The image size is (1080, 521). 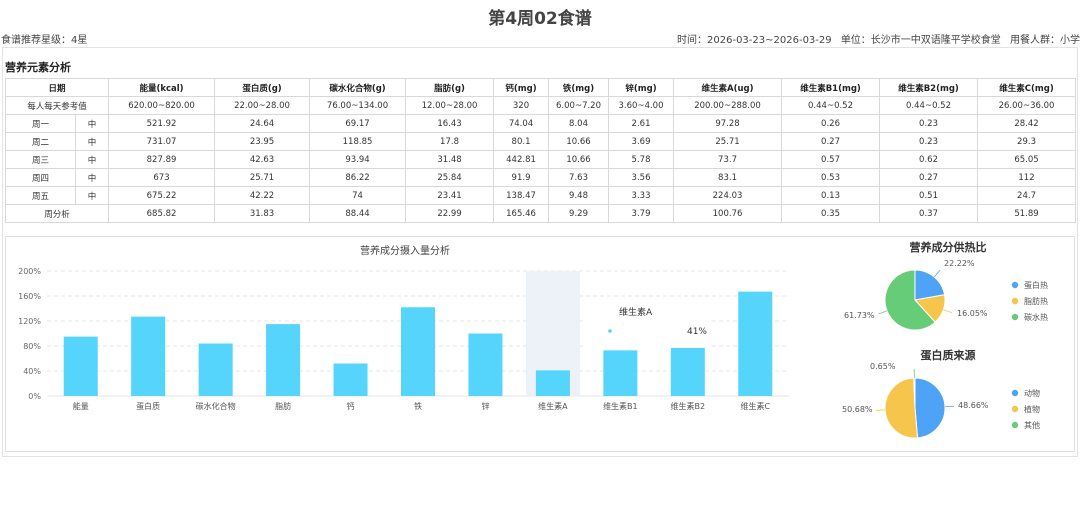 I want to click on summary-cell: 0.35, so click(x=831, y=213).